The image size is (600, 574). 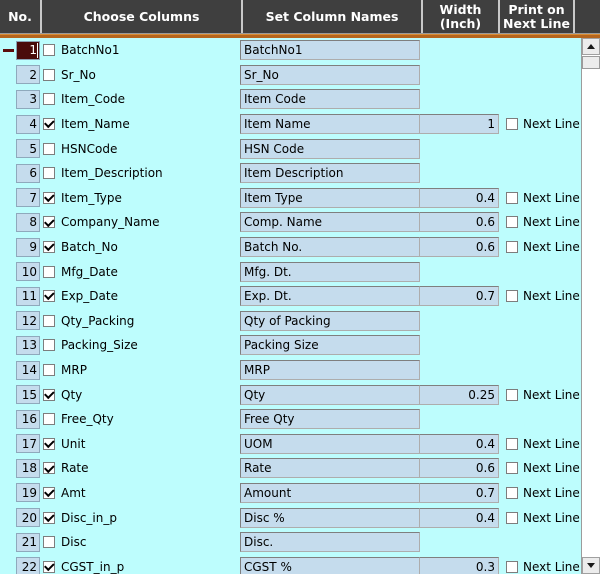 I want to click on column-name-input: BatchNo1, so click(x=330, y=50).